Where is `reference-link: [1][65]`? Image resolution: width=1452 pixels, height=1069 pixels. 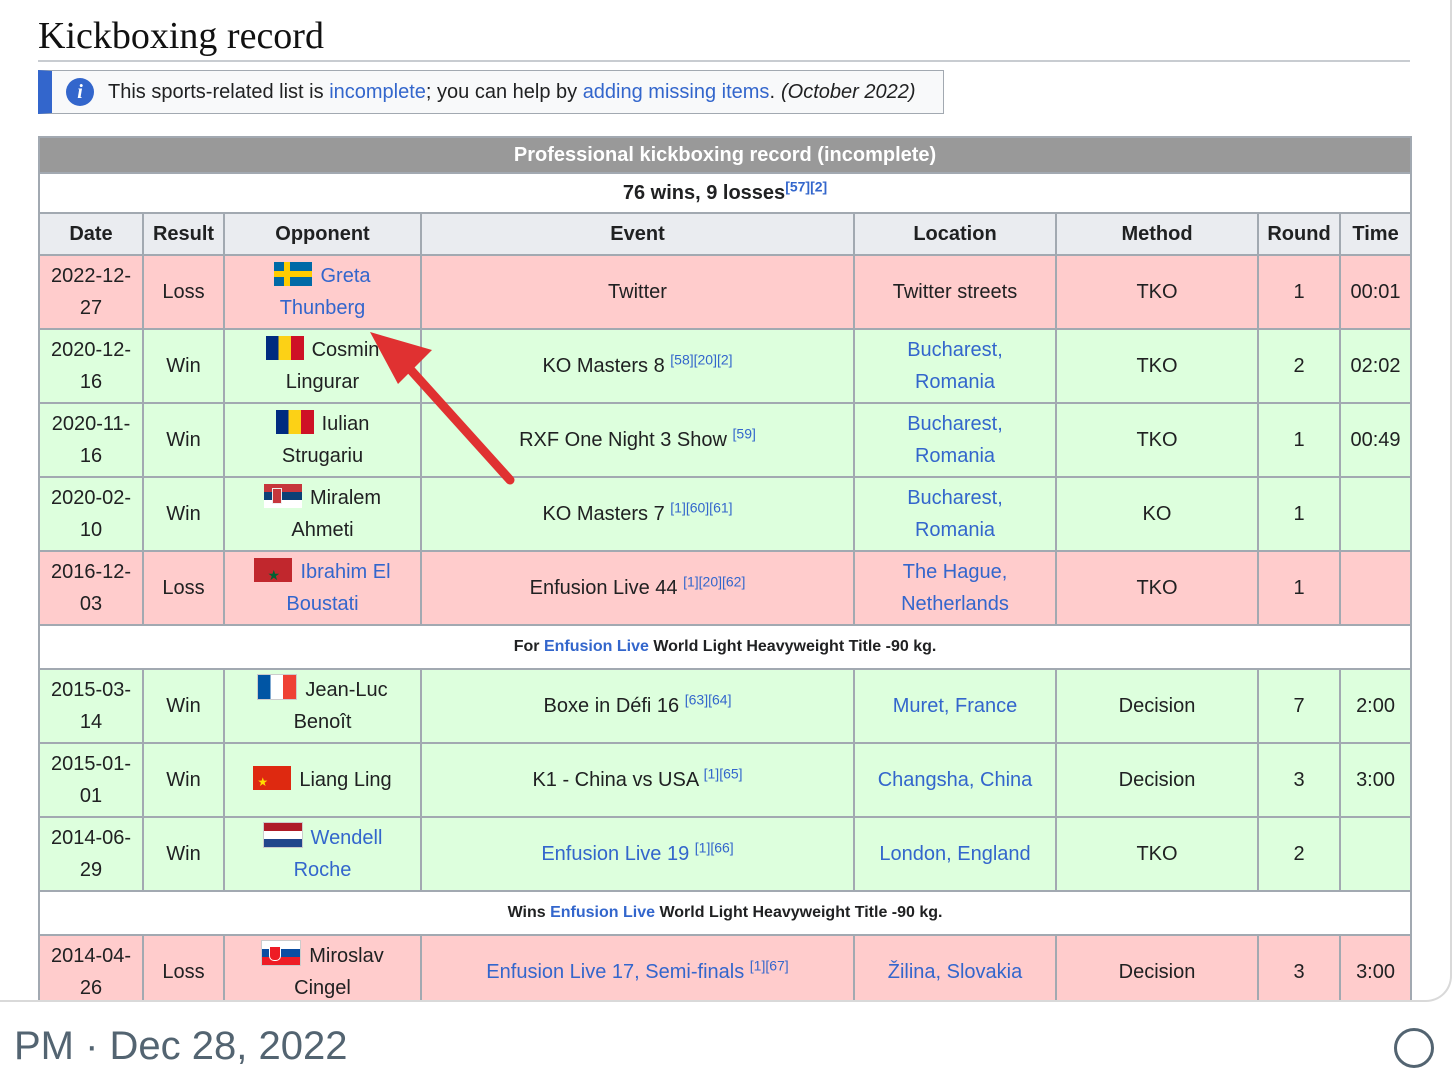
reference-link: [1][65] is located at coordinates (723, 773).